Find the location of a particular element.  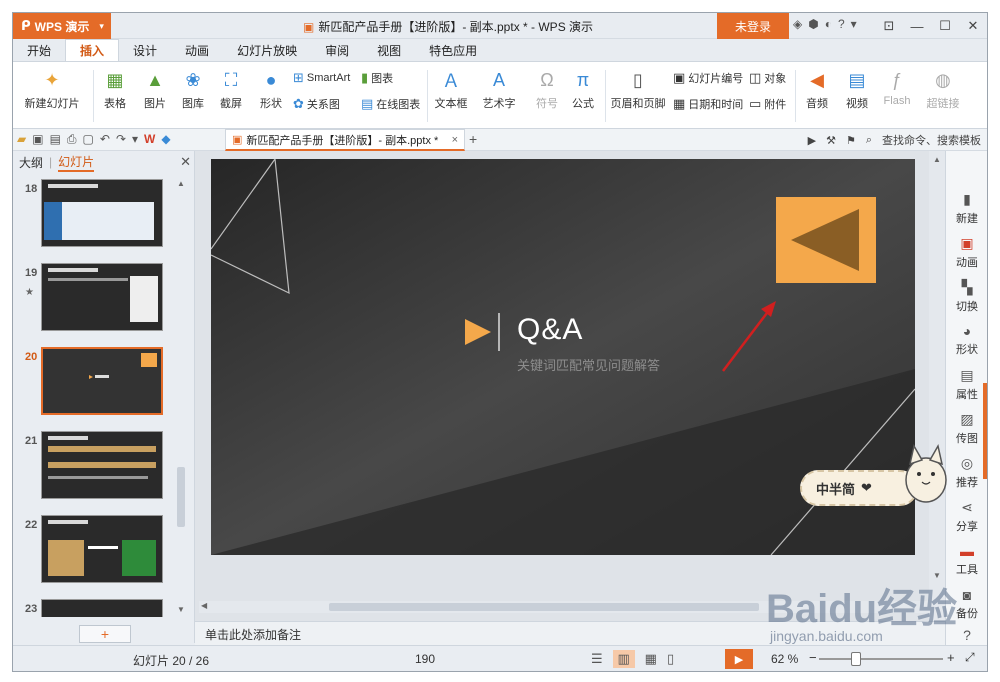

tools-icon: ⚒ is located at coordinates (831, 140).